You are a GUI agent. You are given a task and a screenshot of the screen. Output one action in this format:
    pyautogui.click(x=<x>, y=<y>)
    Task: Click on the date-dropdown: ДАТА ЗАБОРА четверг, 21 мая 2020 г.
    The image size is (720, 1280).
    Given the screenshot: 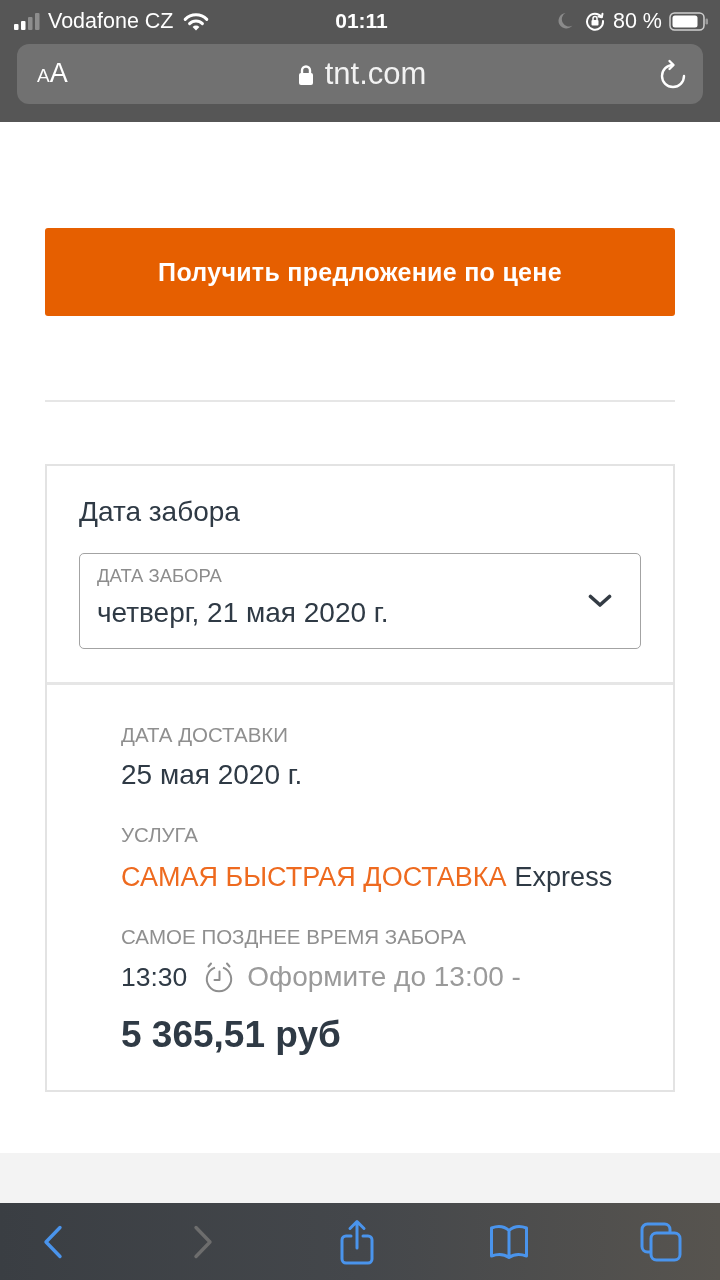 What is the action you would take?
    pyautogui.click(x=360, y=601)
    